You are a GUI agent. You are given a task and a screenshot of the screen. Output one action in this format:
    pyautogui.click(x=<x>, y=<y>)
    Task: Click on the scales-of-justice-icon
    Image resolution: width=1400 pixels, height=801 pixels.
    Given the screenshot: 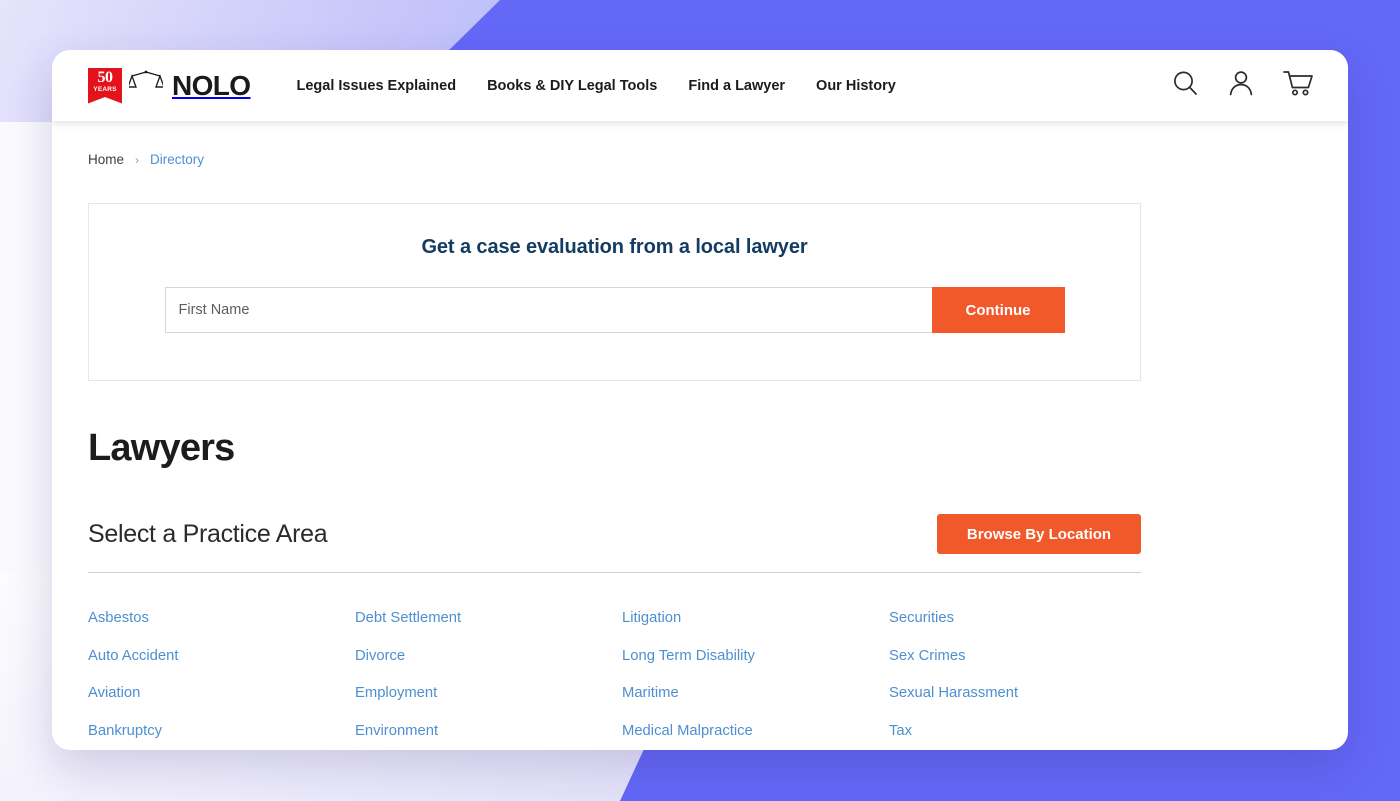 What is the action you would take?
    pyautogui.click(x=146, y=85)
    